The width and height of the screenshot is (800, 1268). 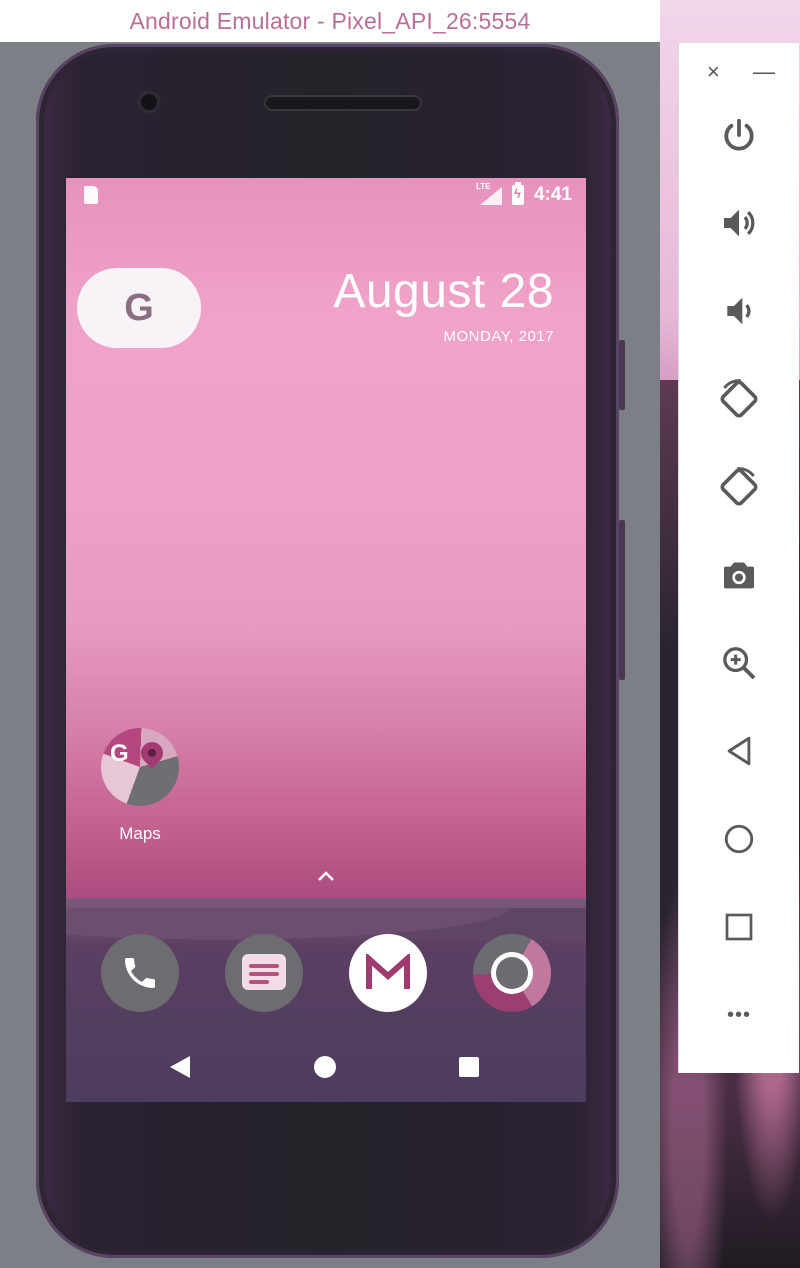 I want to click on home-icon, so click(x=739, y=839).